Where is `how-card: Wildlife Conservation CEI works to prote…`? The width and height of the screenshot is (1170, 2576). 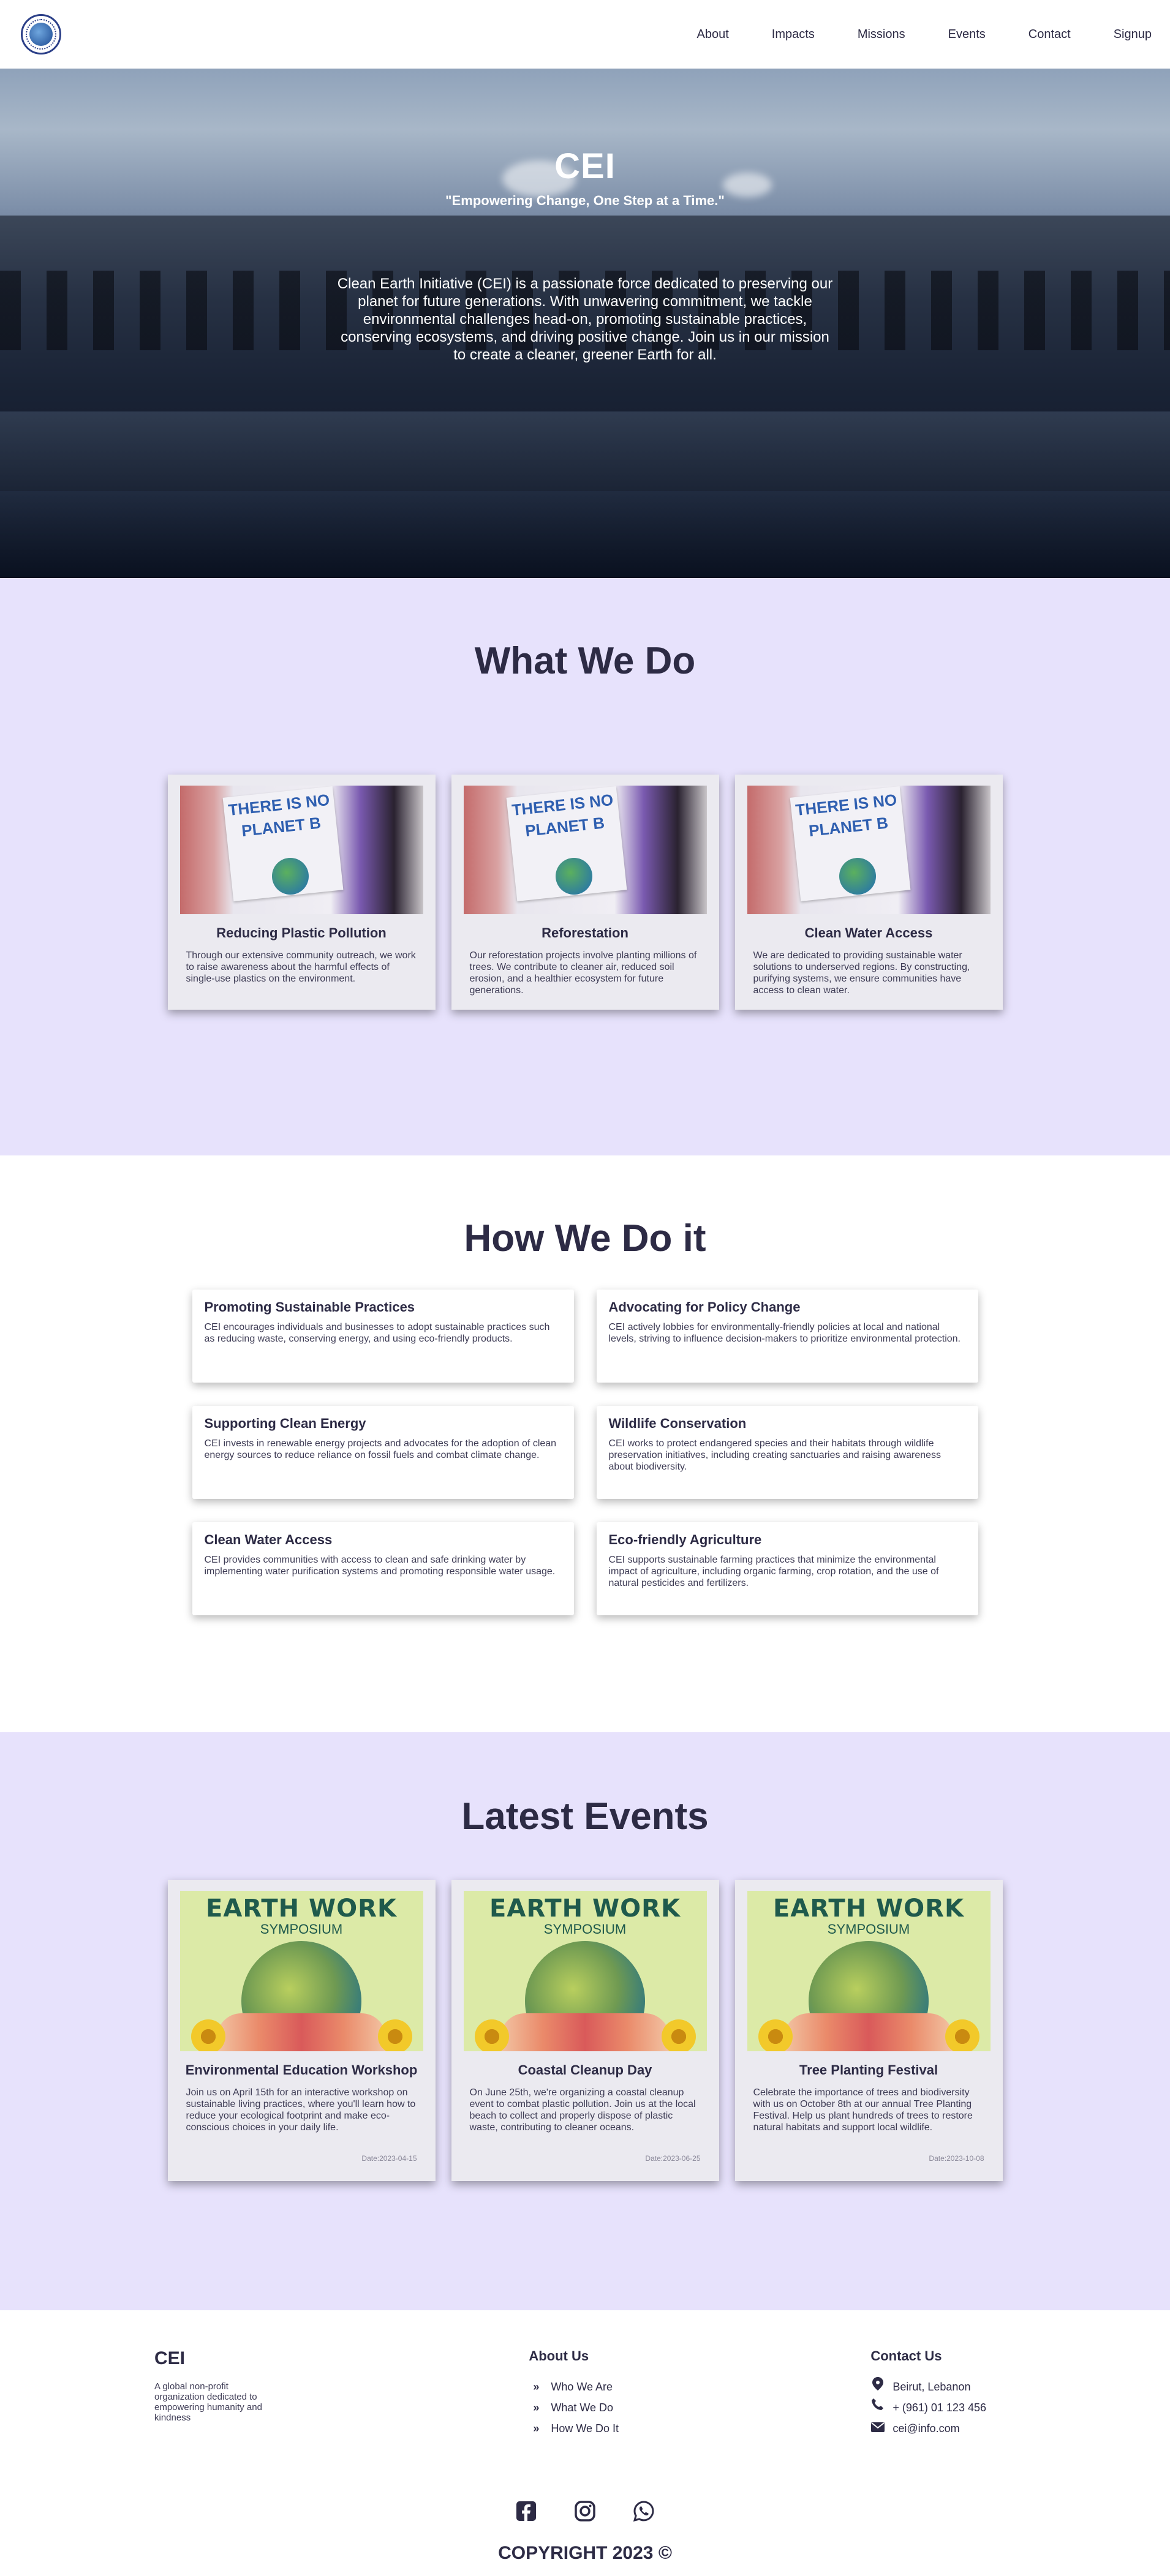 how-card: Wildlife Conservation CEI works to prote… is located at coordinates (787, 1452).